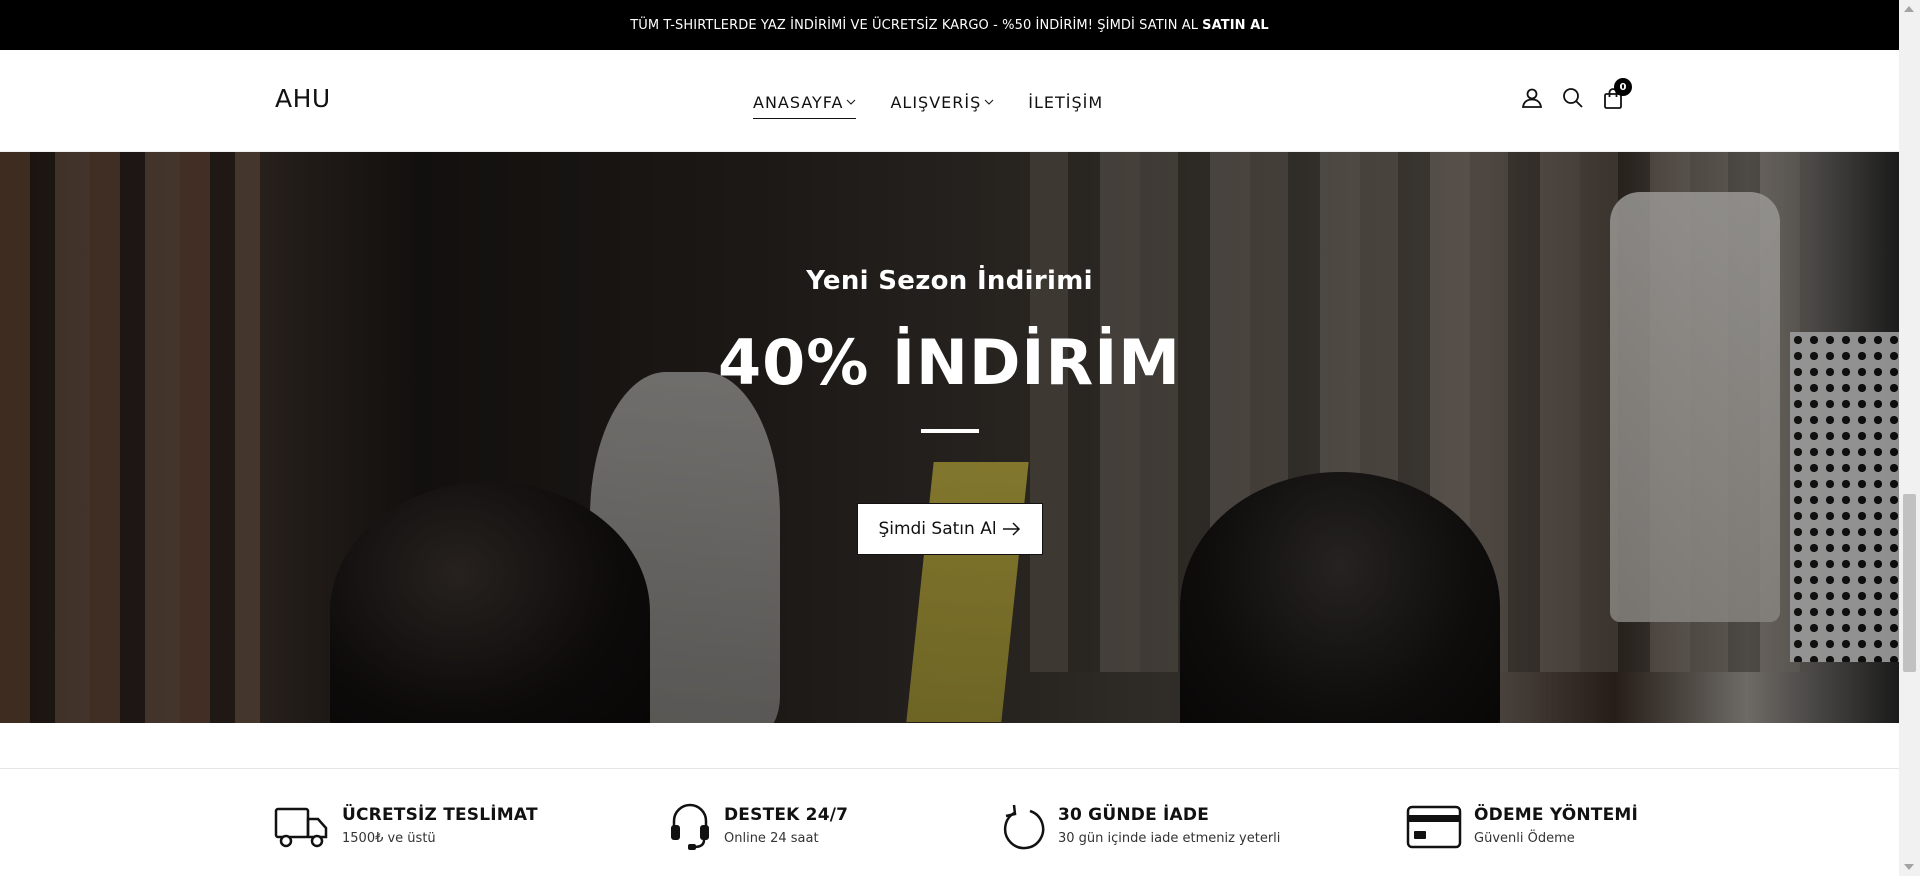 The image size is (1920, 876). I want to click on nav-item-alisveris: ALIŞVERİŞ, so click(942, 102).